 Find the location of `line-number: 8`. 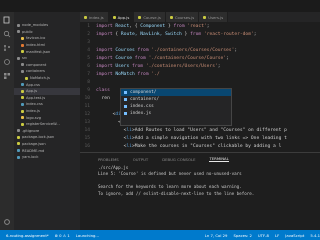

line-number: 8 is located at coordinates (88, 82).